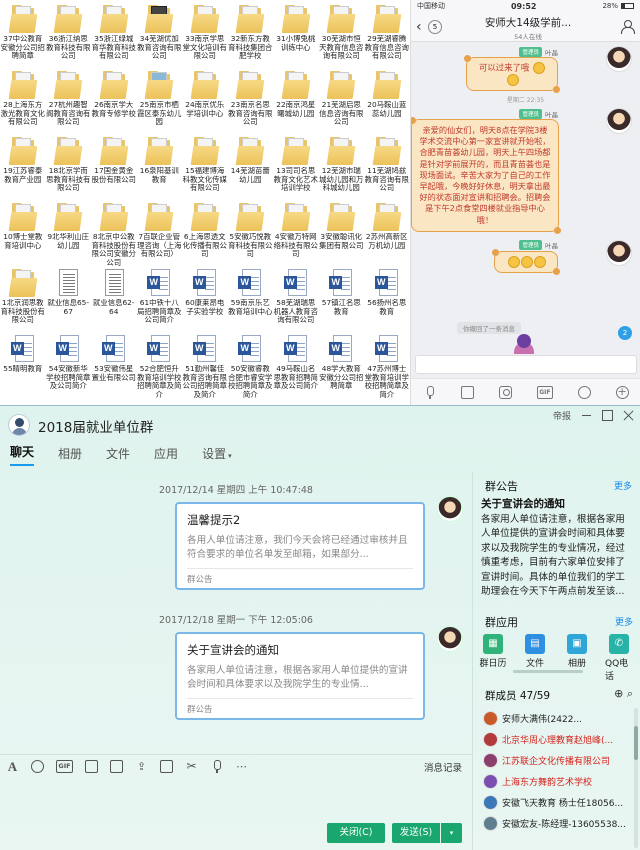 Image resolution: width=640 pixels, height=850 pixels. What do you see at coordinates (19, 425) in the screenshot?
I see `group-avatar` at bounding box center [19, 425].